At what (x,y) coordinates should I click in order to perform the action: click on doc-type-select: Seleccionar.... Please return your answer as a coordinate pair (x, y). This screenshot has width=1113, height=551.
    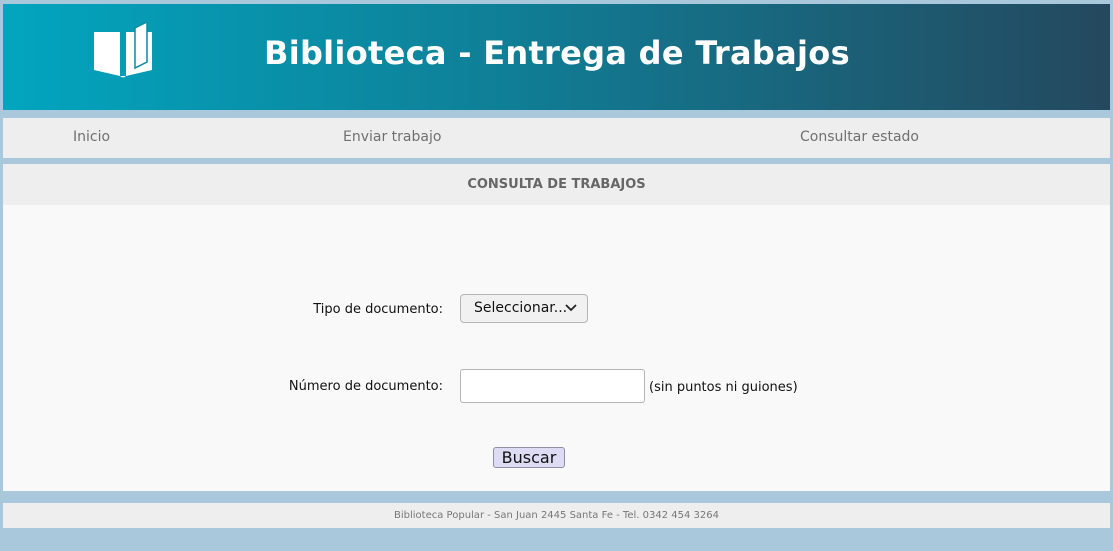
    Looking at the image, I should click on (524, 308).